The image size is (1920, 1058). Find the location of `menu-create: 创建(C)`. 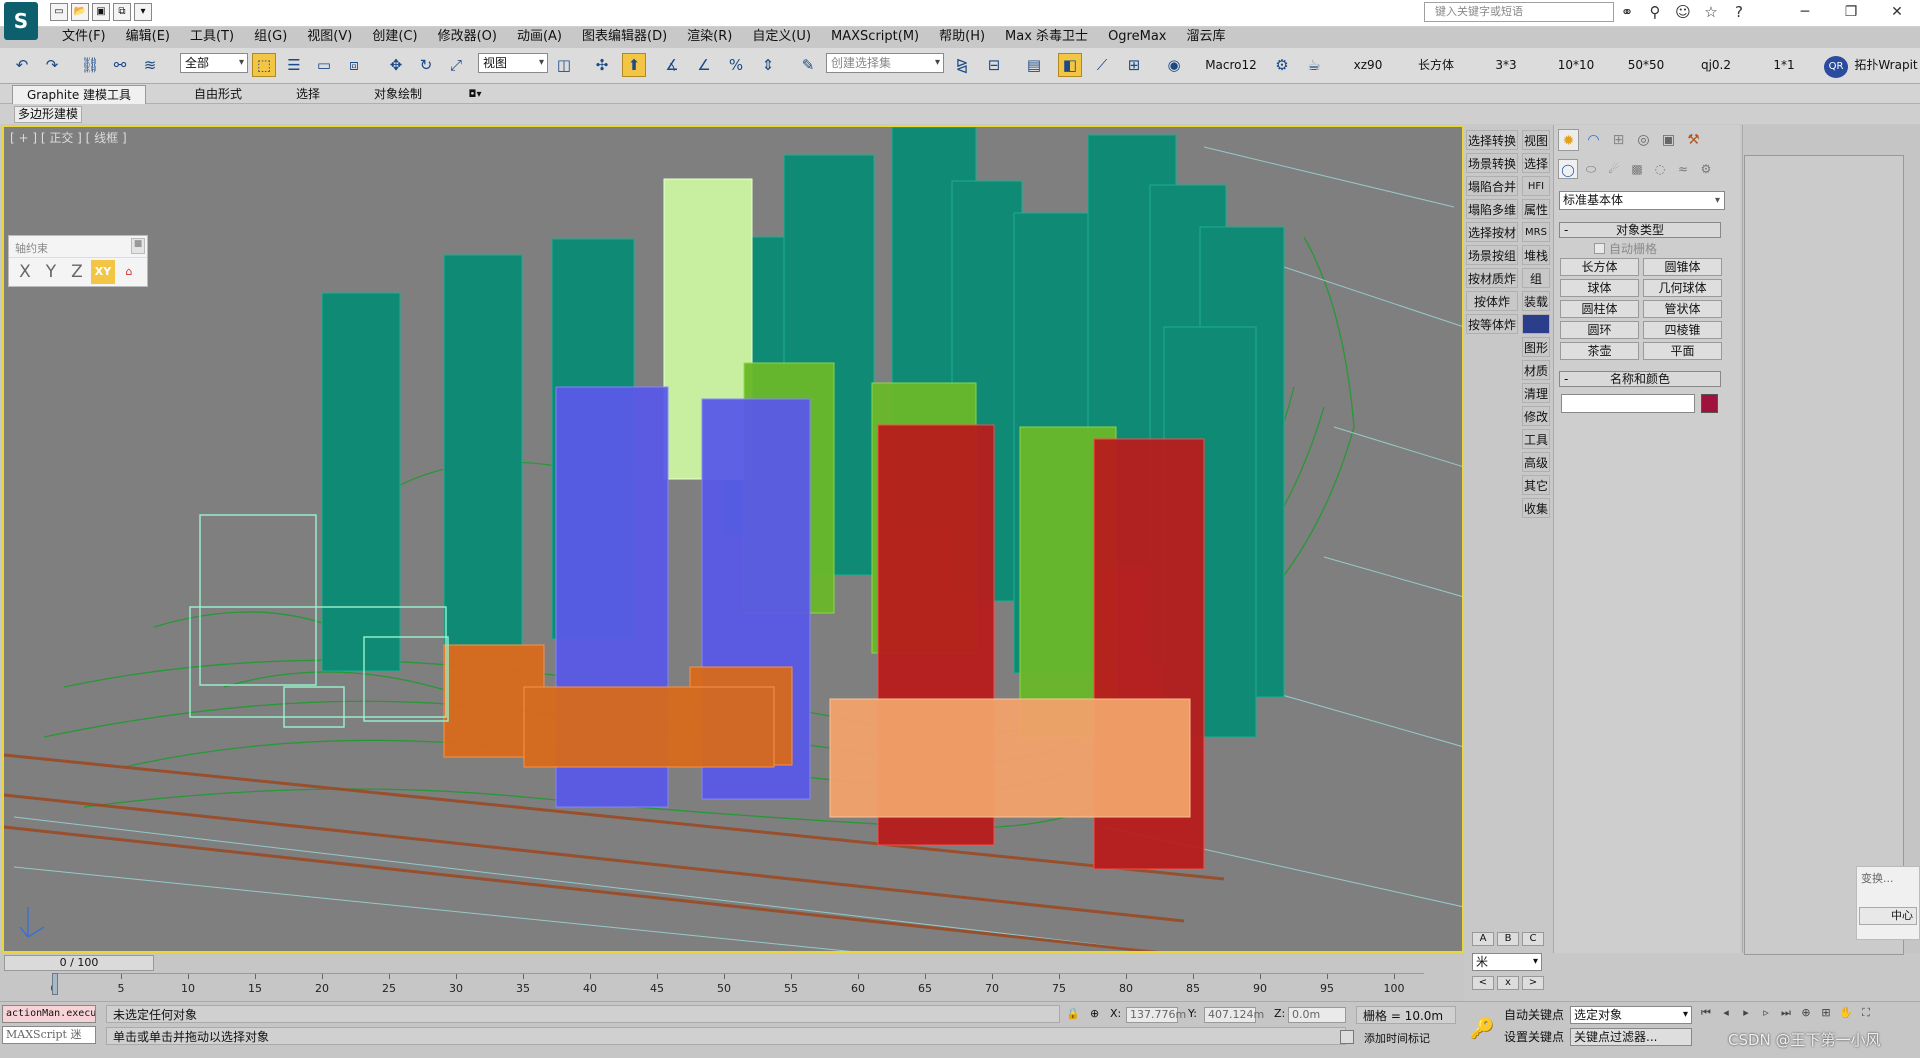

menu-create: 创建(C) is located at coordinates (394, 37).